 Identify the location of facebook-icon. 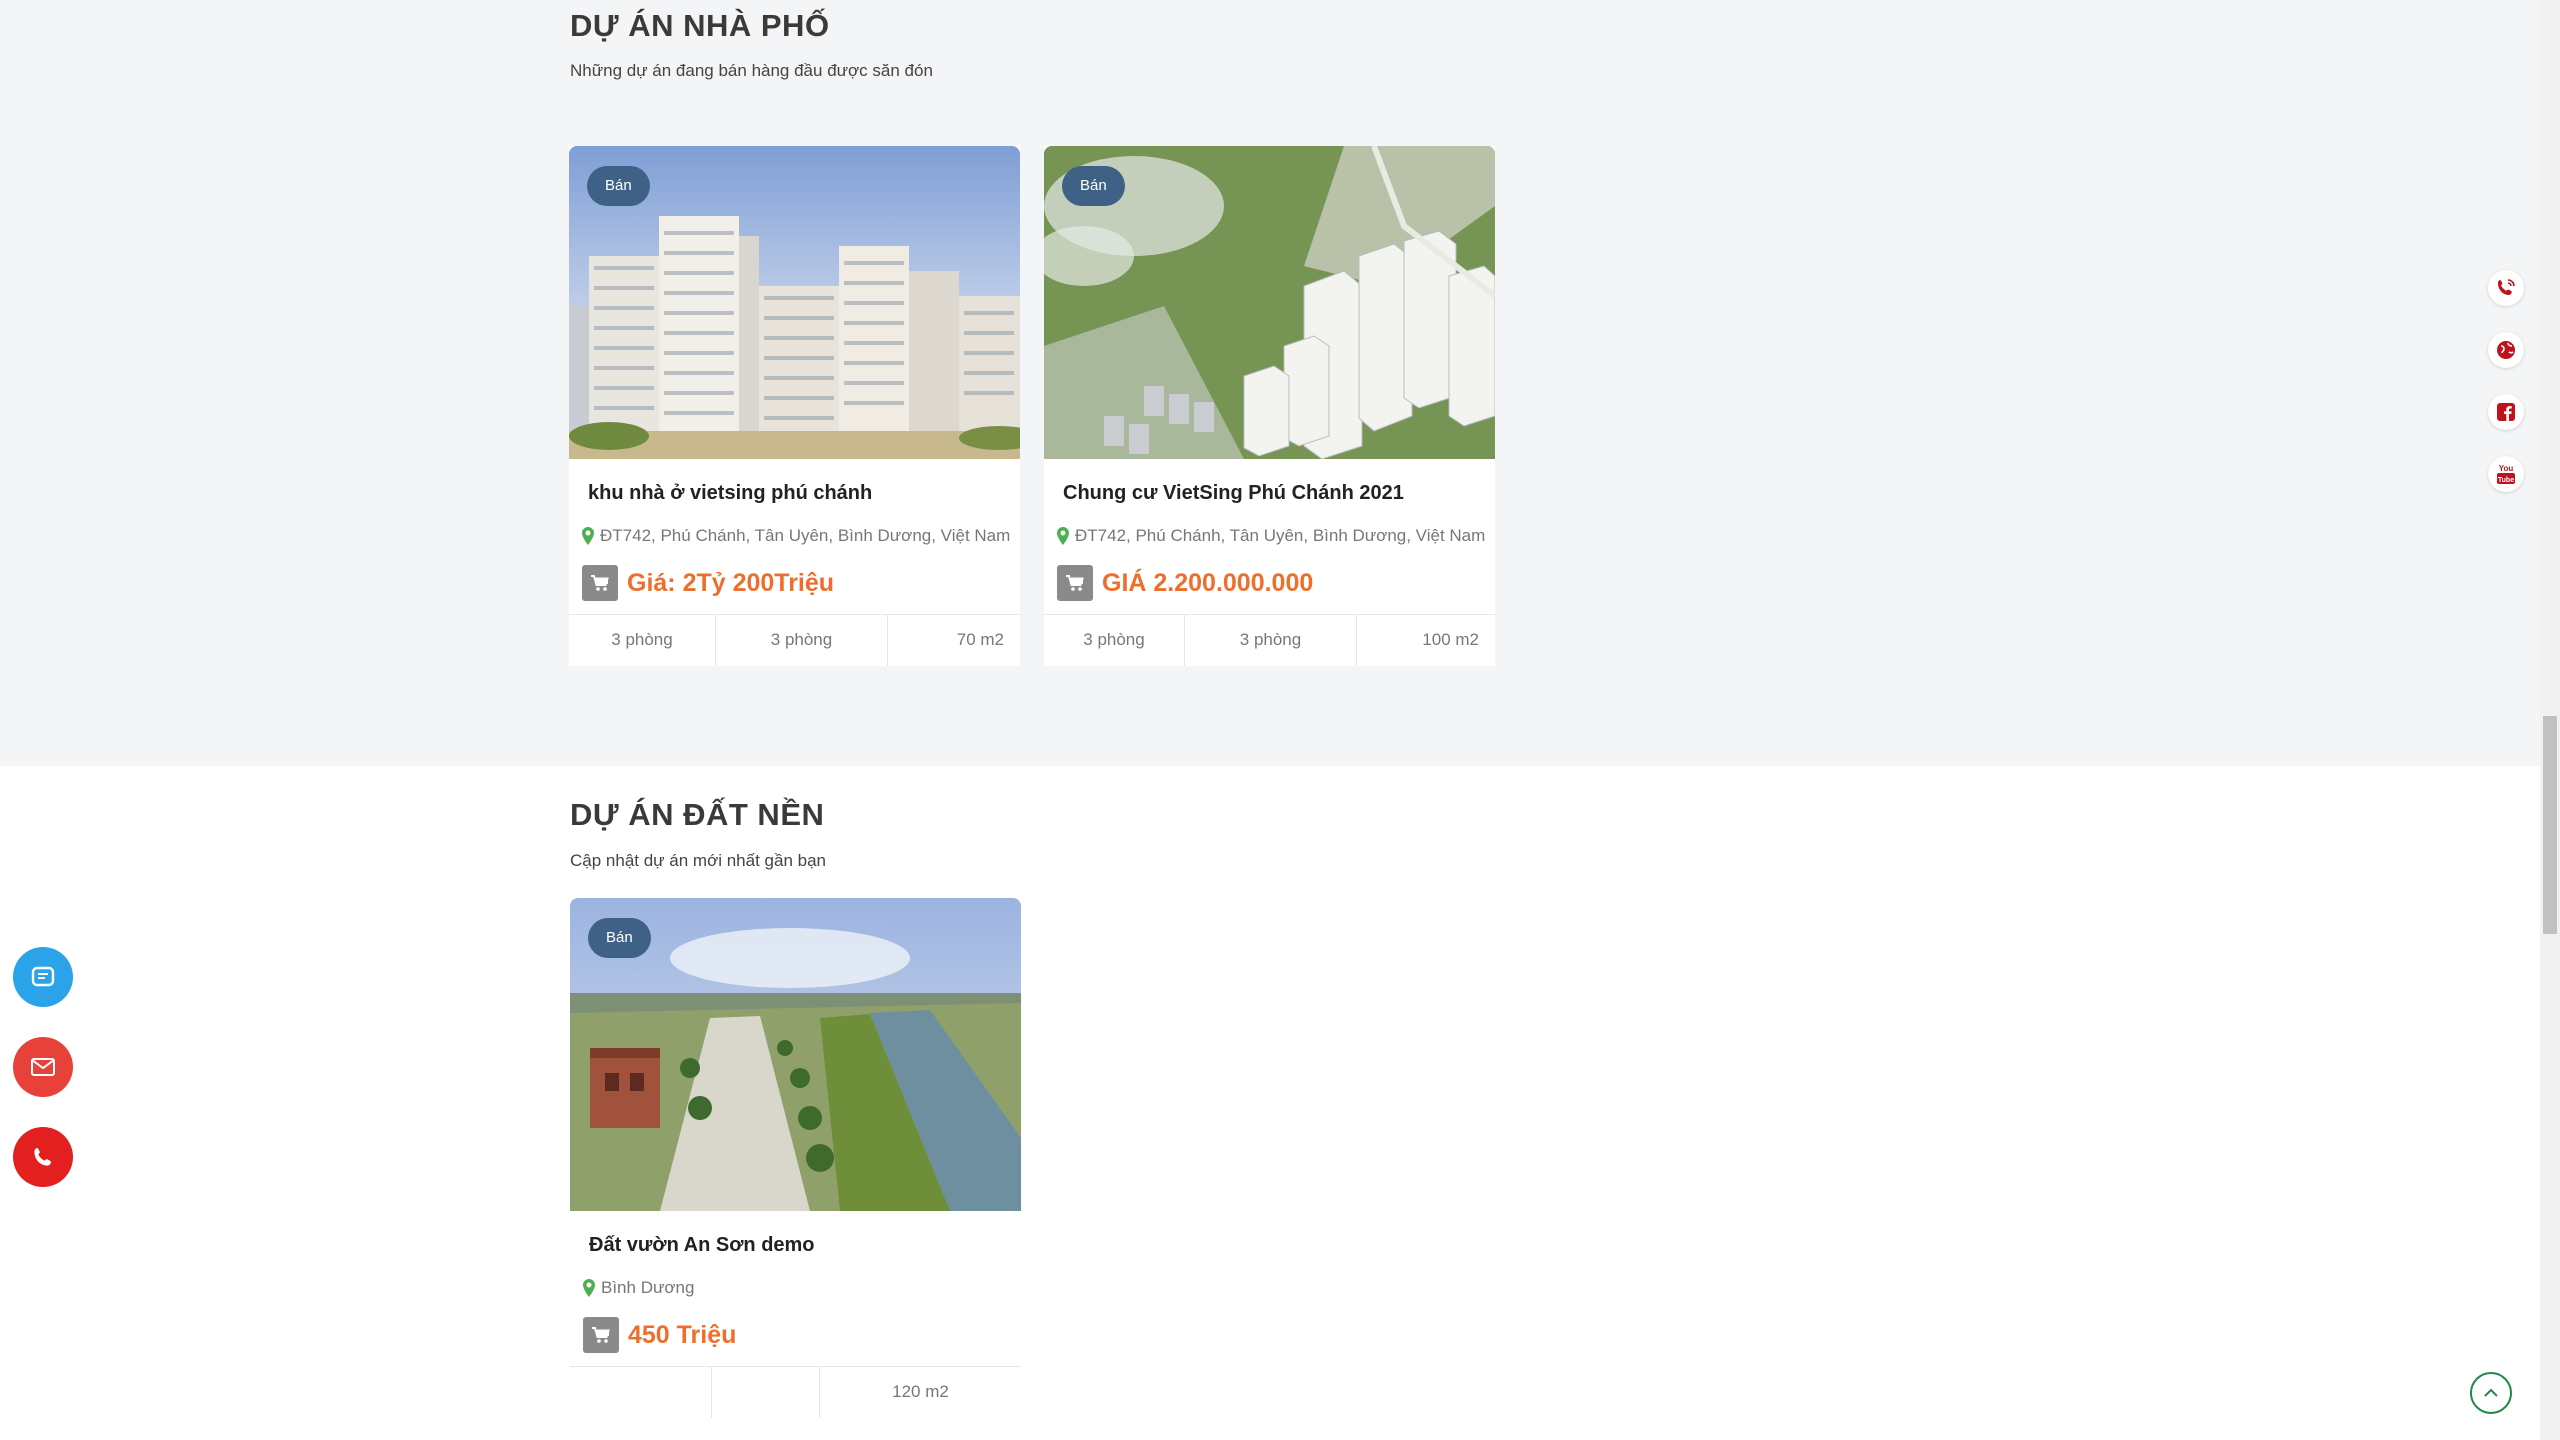
(2506, 412).